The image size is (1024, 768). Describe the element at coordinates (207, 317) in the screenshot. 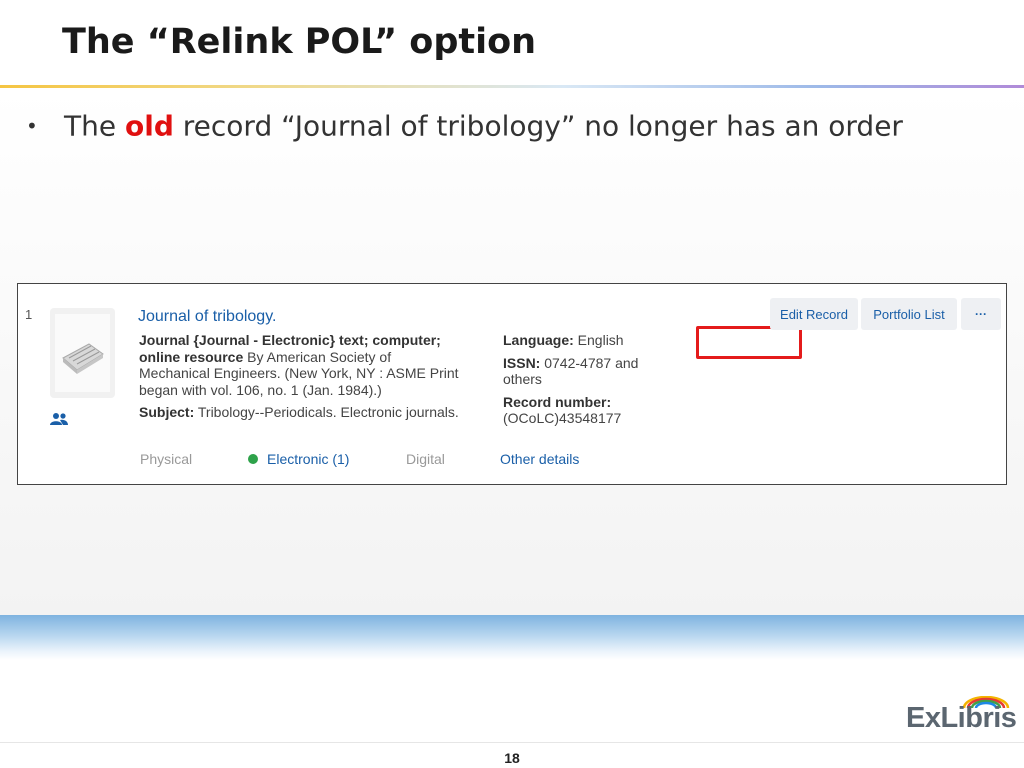

I see `record-title-link: Journal of tribology.` at that location.